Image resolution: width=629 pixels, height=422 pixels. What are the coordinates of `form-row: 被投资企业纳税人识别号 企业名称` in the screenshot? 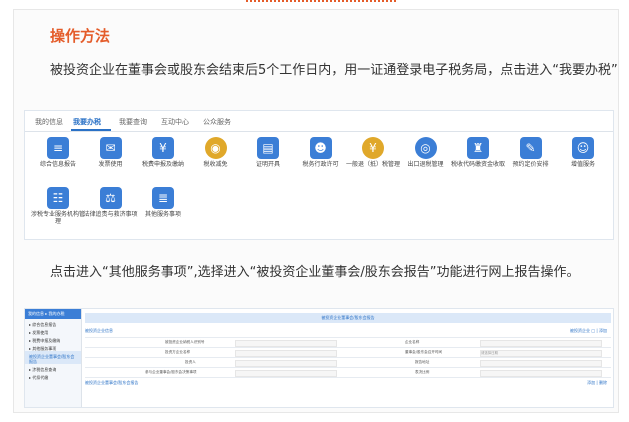 It's located at (348, 343).